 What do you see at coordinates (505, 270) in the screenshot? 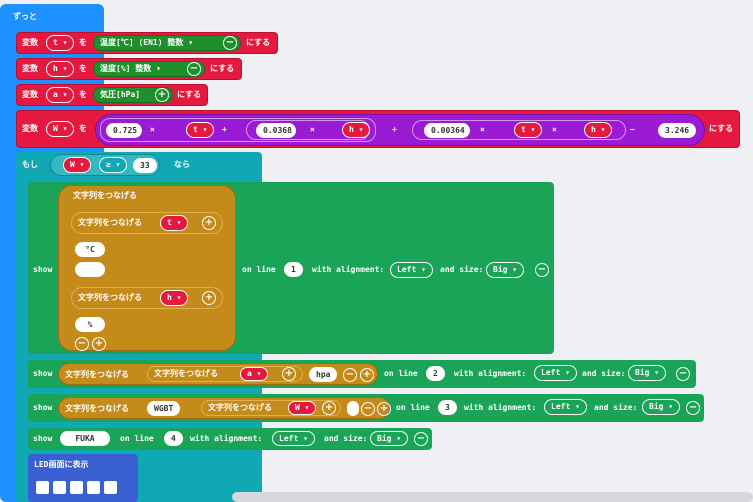
I see `size-dropdown-1: Big ▾` at bounding box center [505, 270].